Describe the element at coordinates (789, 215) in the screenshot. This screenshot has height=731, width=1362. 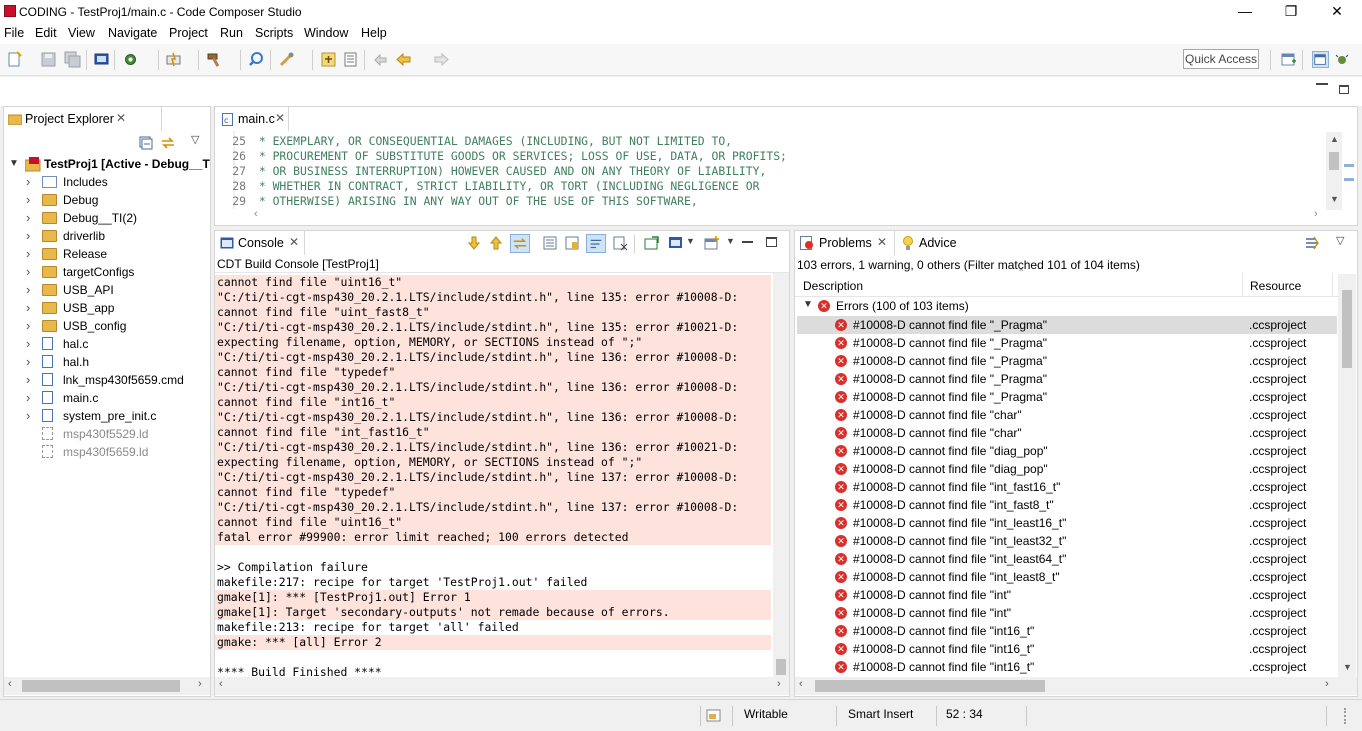
I see `editor-hscroll: ‹ ›` at that location.